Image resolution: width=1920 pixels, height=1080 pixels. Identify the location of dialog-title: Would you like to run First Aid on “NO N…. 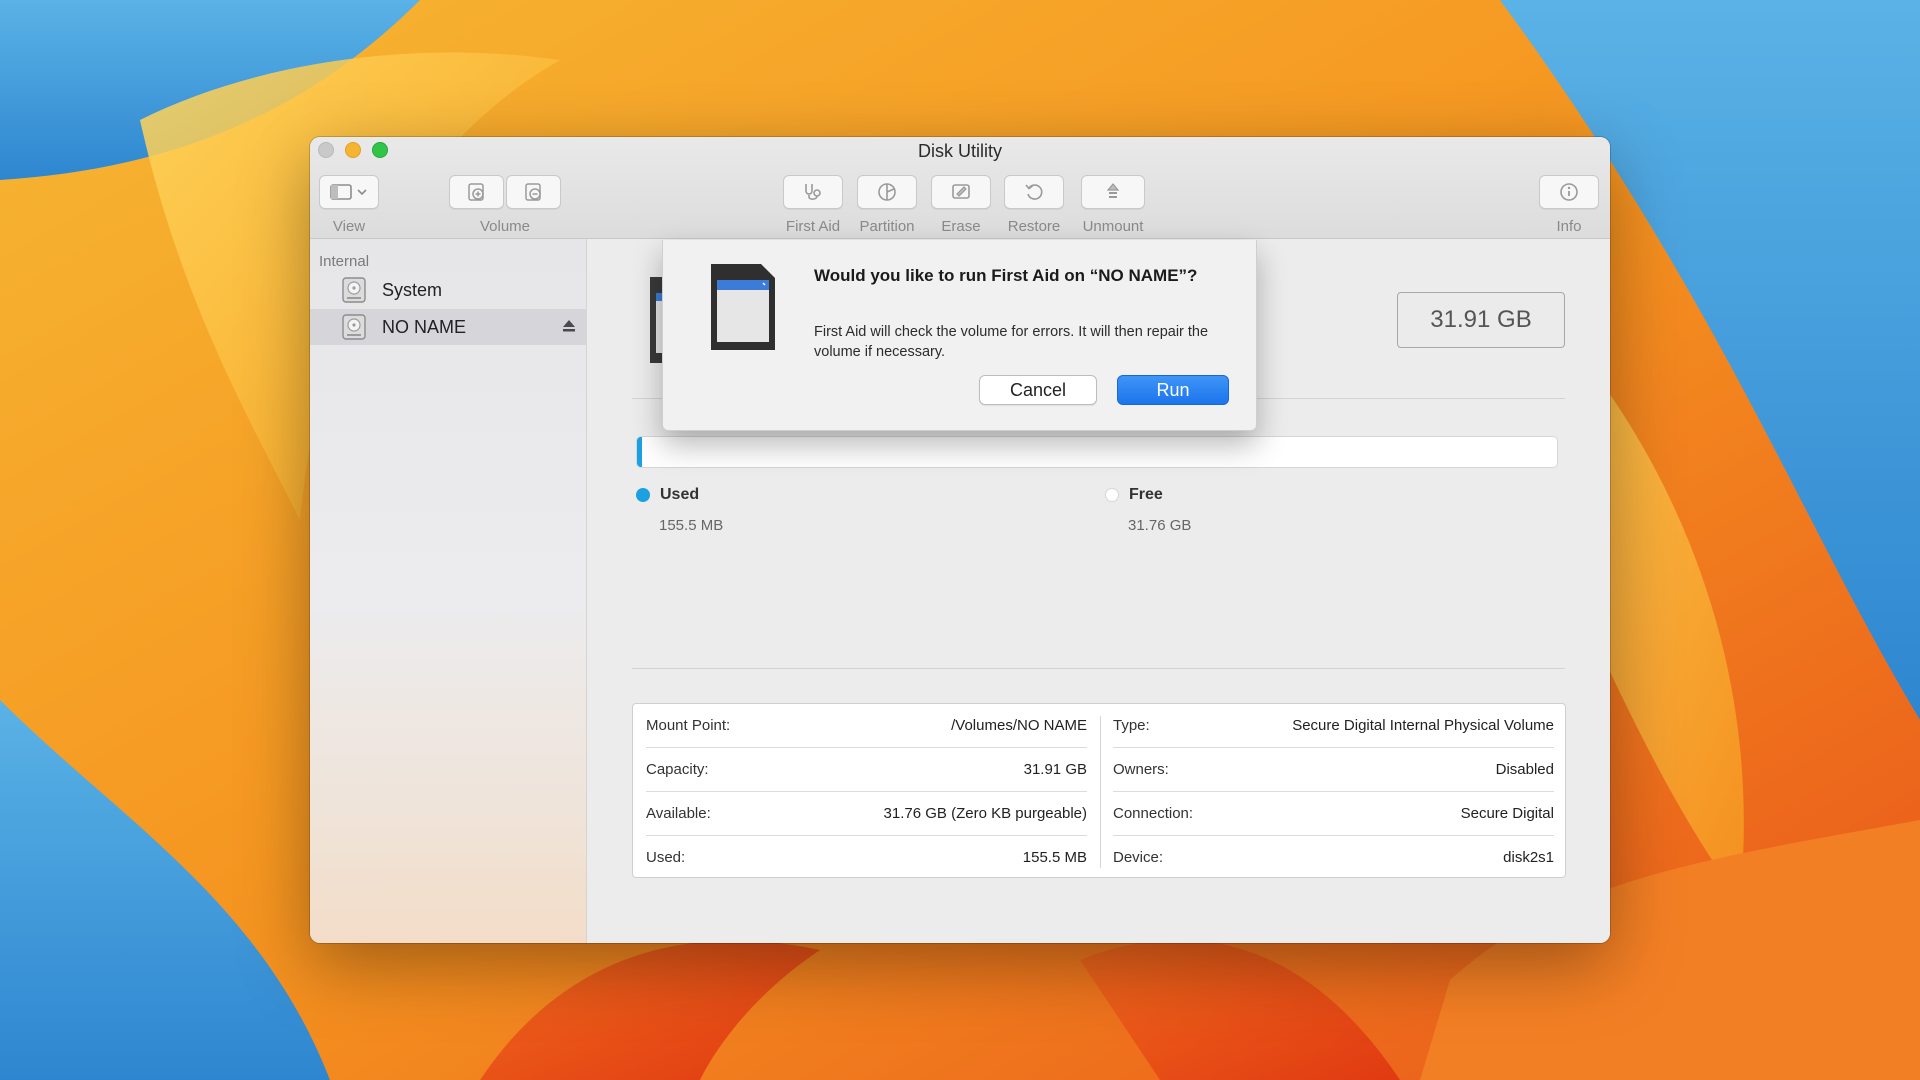
(1006, 275).